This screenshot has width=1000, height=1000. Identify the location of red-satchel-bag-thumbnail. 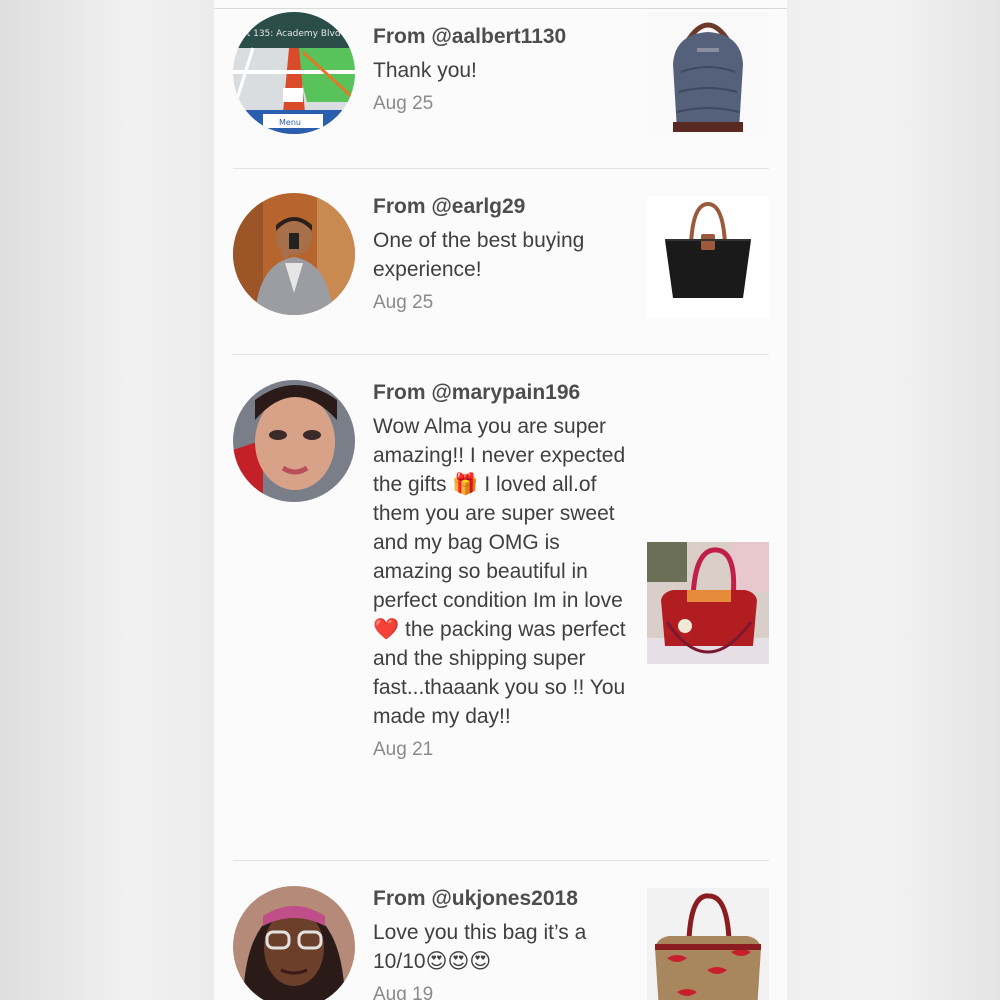
(708, 603).